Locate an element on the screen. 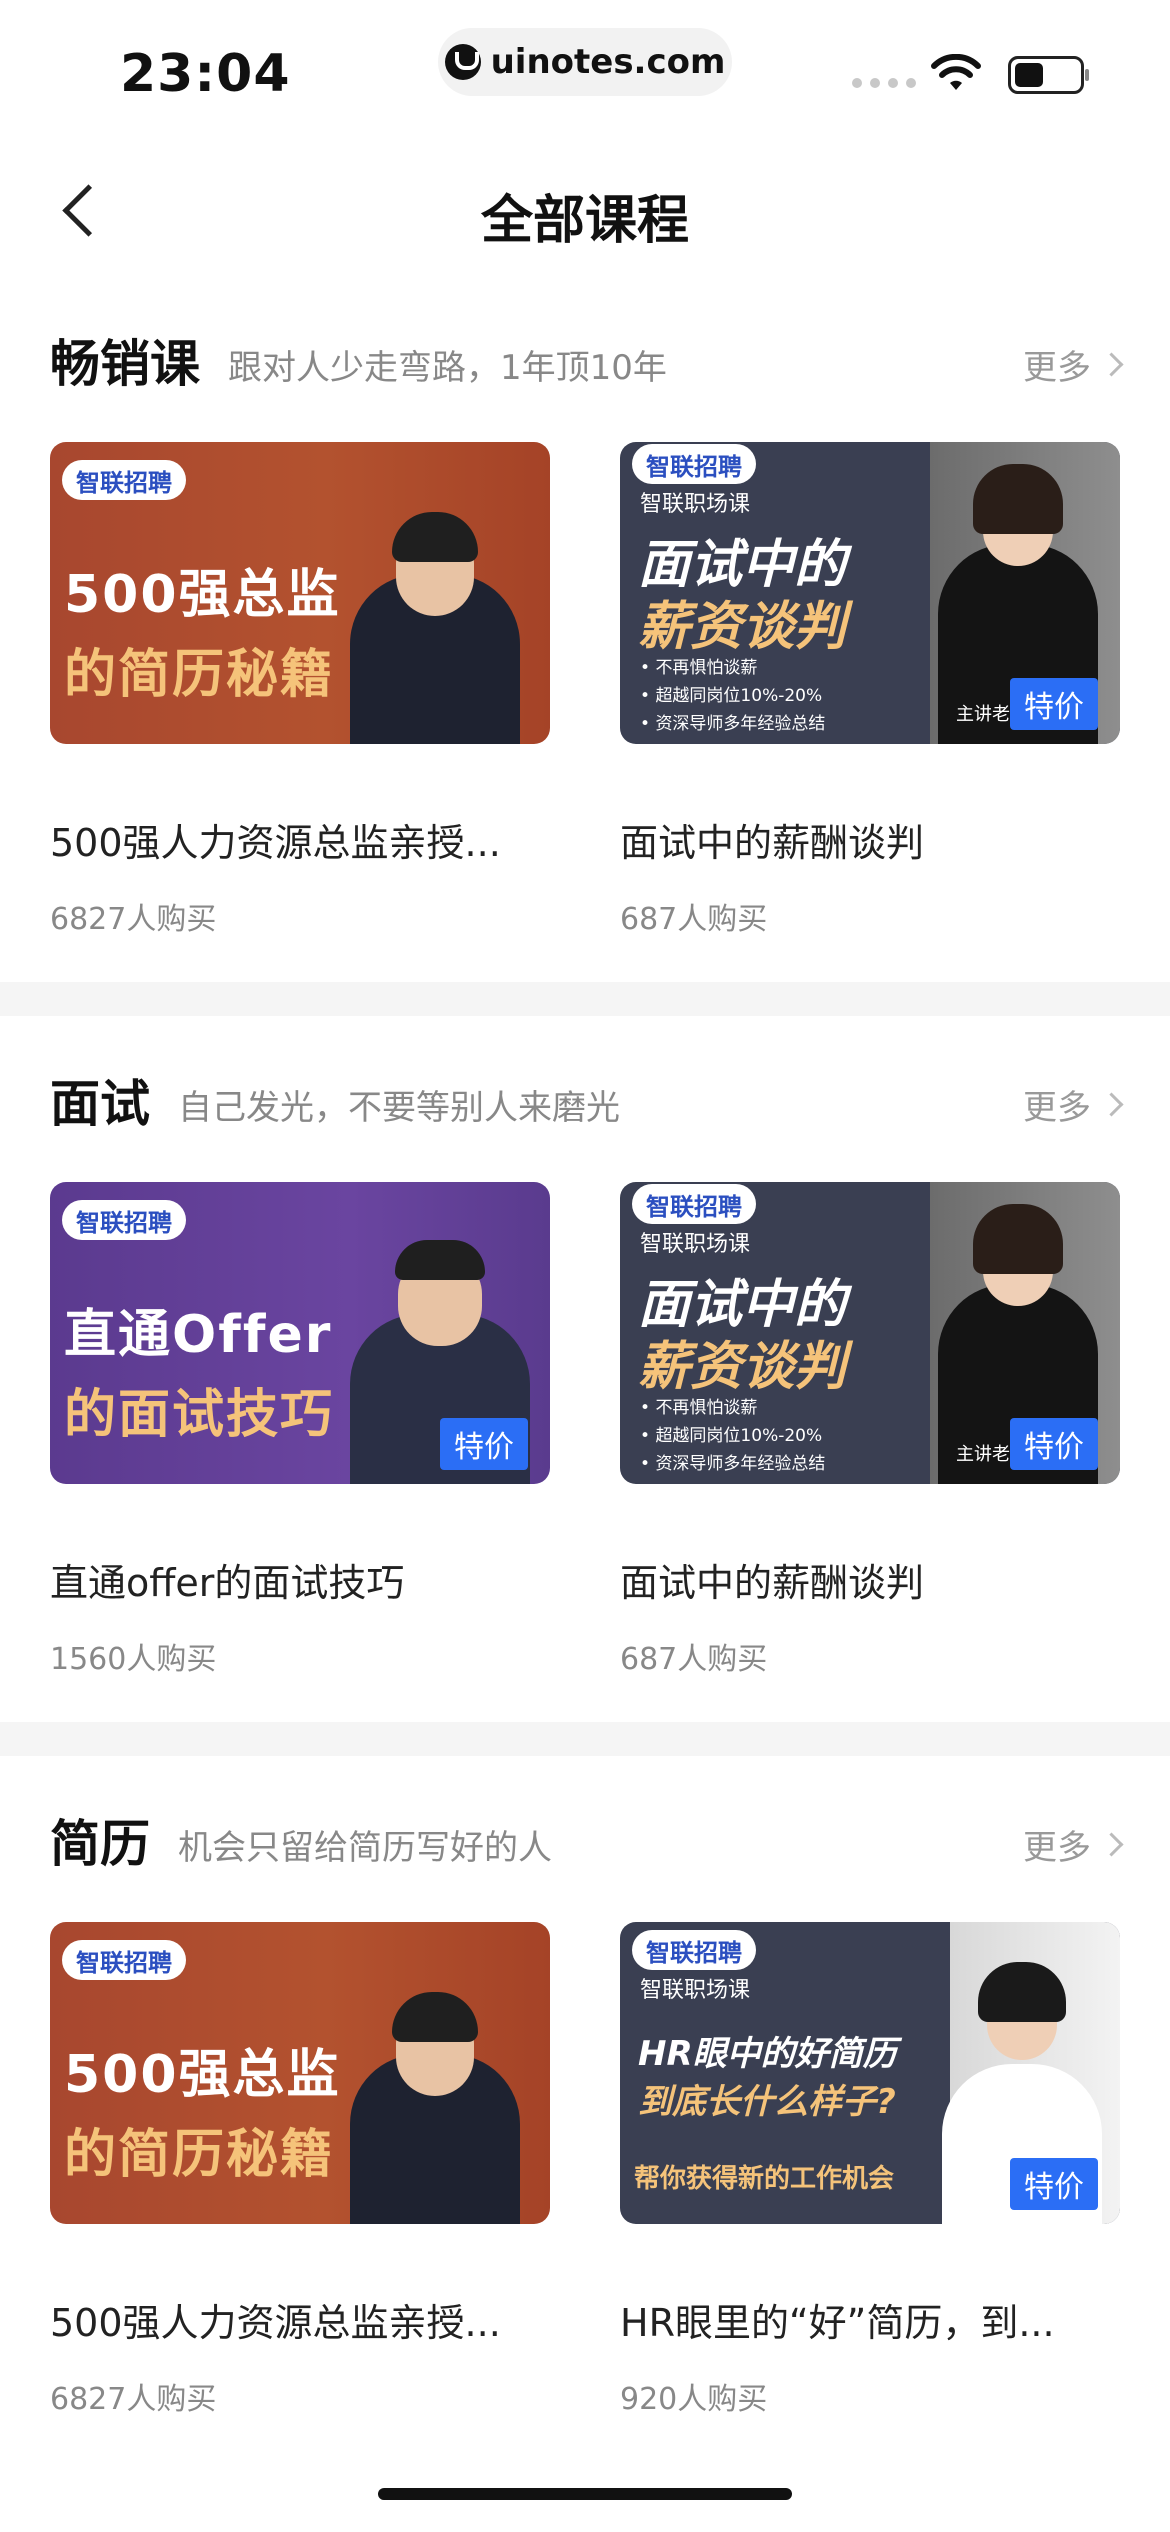 This screenshot has width=1170, height=2532. section-header: 面试 自己发光，不要等别人来磨光 更多 is located at coordinates (587, 1098).